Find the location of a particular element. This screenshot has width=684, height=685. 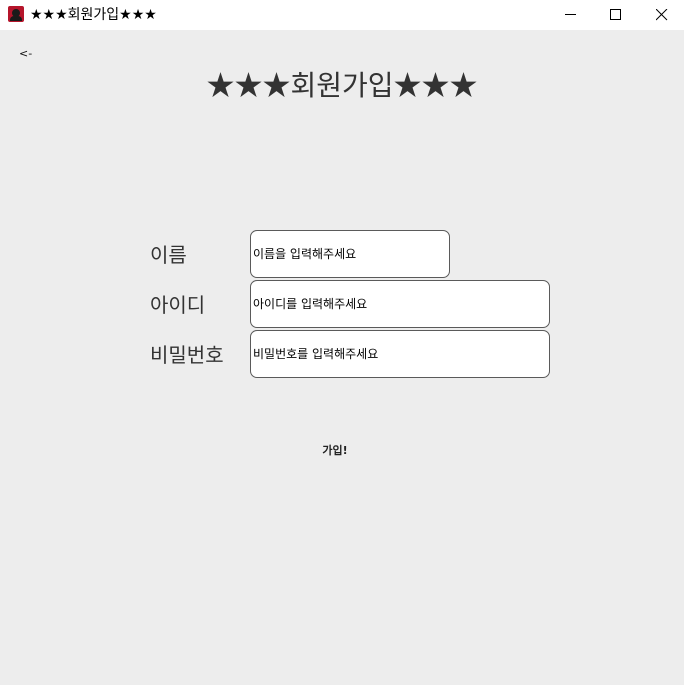

id-input: 아이디를 입력해주세요 is located at coordinates (400, 304).